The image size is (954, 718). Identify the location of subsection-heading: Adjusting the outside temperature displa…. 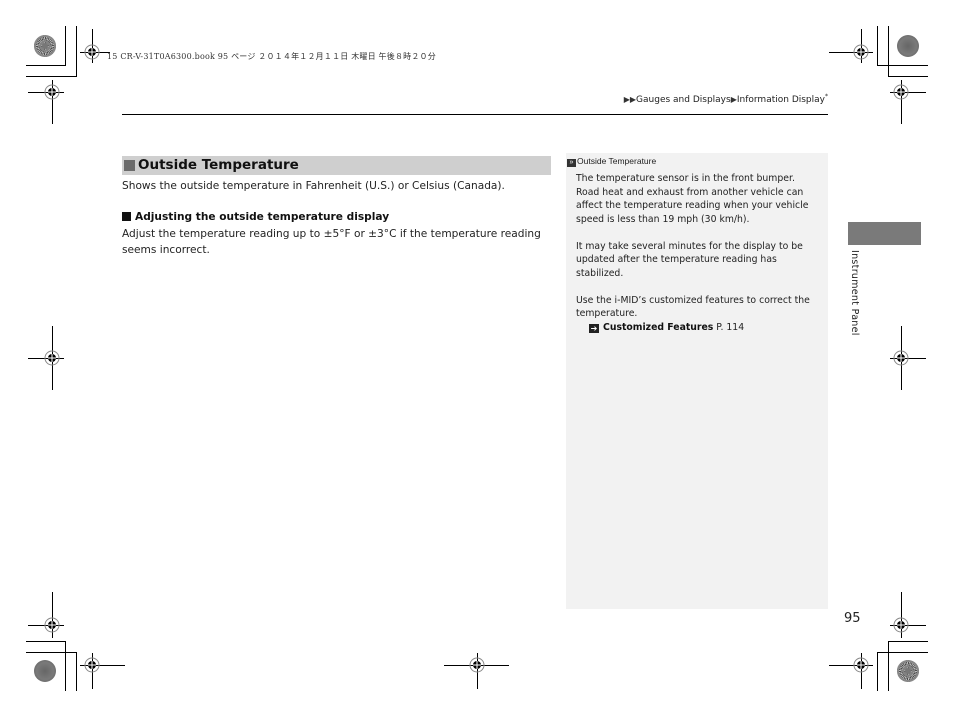
(255, 217).